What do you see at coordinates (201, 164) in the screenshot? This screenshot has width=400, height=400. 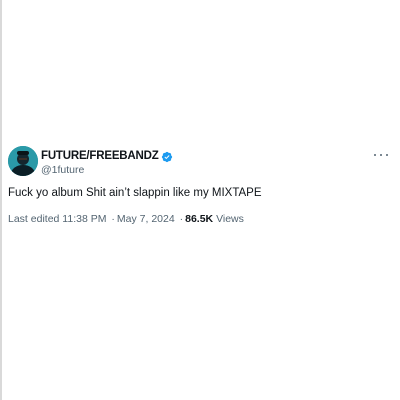 I see `tweet-header: FUTURE/FREEBANDZ @1future` at bounding box center [201, 164].